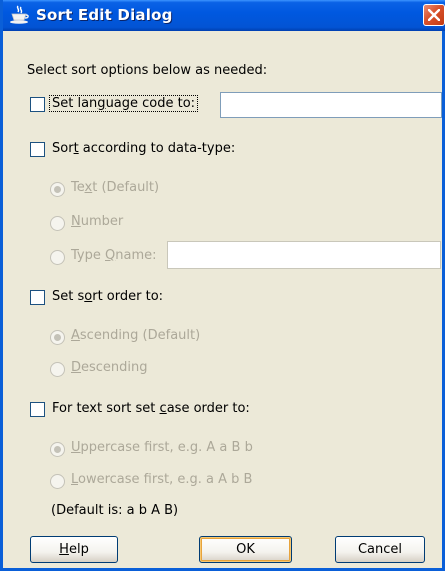  Describe the element at coordinates (166, 447) in the screenshot. I see `label-part: ppercase first, e.g. A a B b` at that location.